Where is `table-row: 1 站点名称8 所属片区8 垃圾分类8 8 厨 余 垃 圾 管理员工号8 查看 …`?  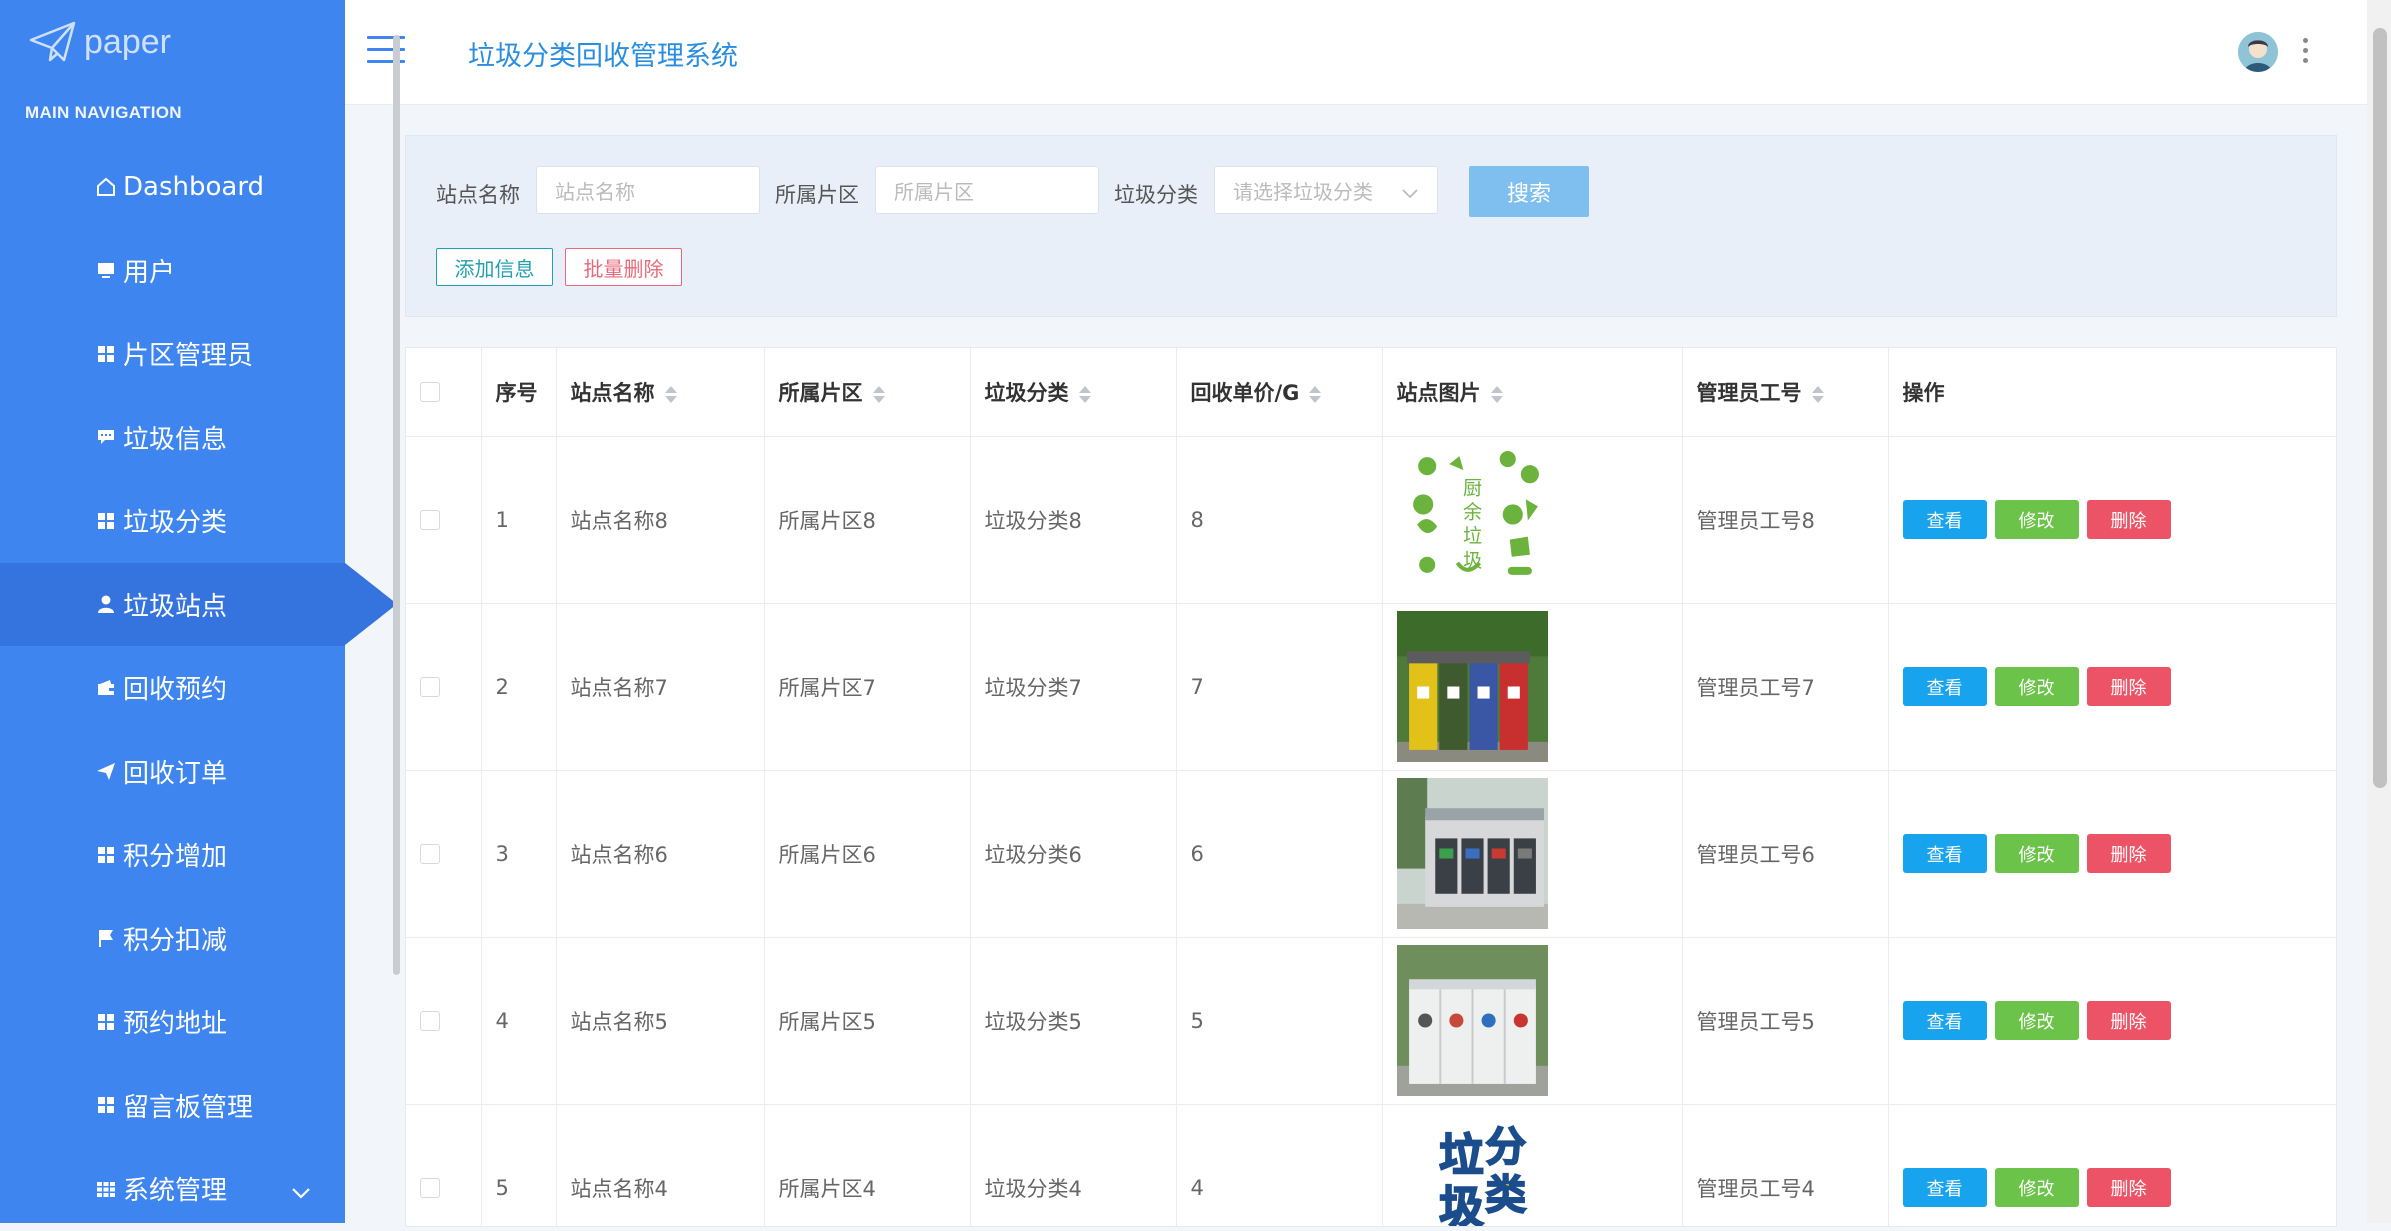 table-row: 1 站点名称8 所属片区8 垃圾分类8 8 厨 余 垃 圾 管理员工号8 查看 … is located at coordinates (1371, 520).